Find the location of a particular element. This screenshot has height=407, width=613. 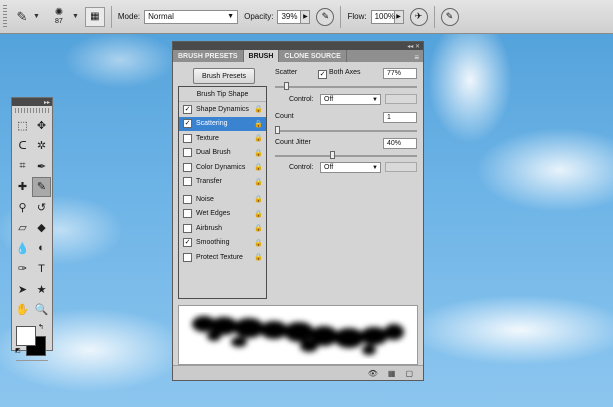

eraser-tool-icon: ▱ is located at coordinates (22, 228).